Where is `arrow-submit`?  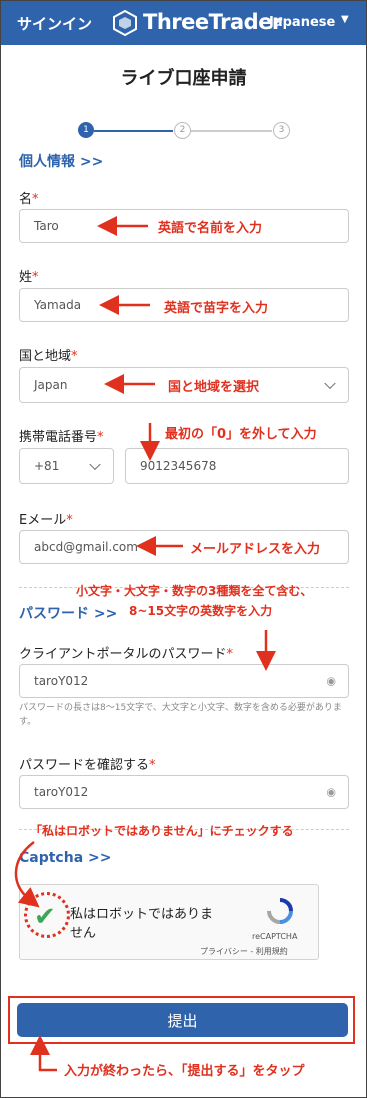 arrow-submit is located at coordinates (43, 1053).